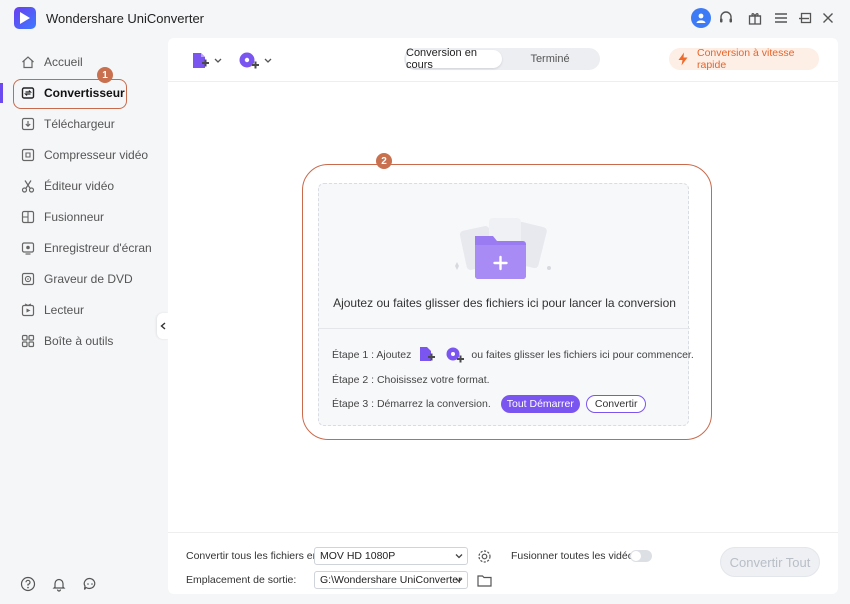 This screenshot has height=604, width=850. I want to click on menu-icon, so click(781, 18).